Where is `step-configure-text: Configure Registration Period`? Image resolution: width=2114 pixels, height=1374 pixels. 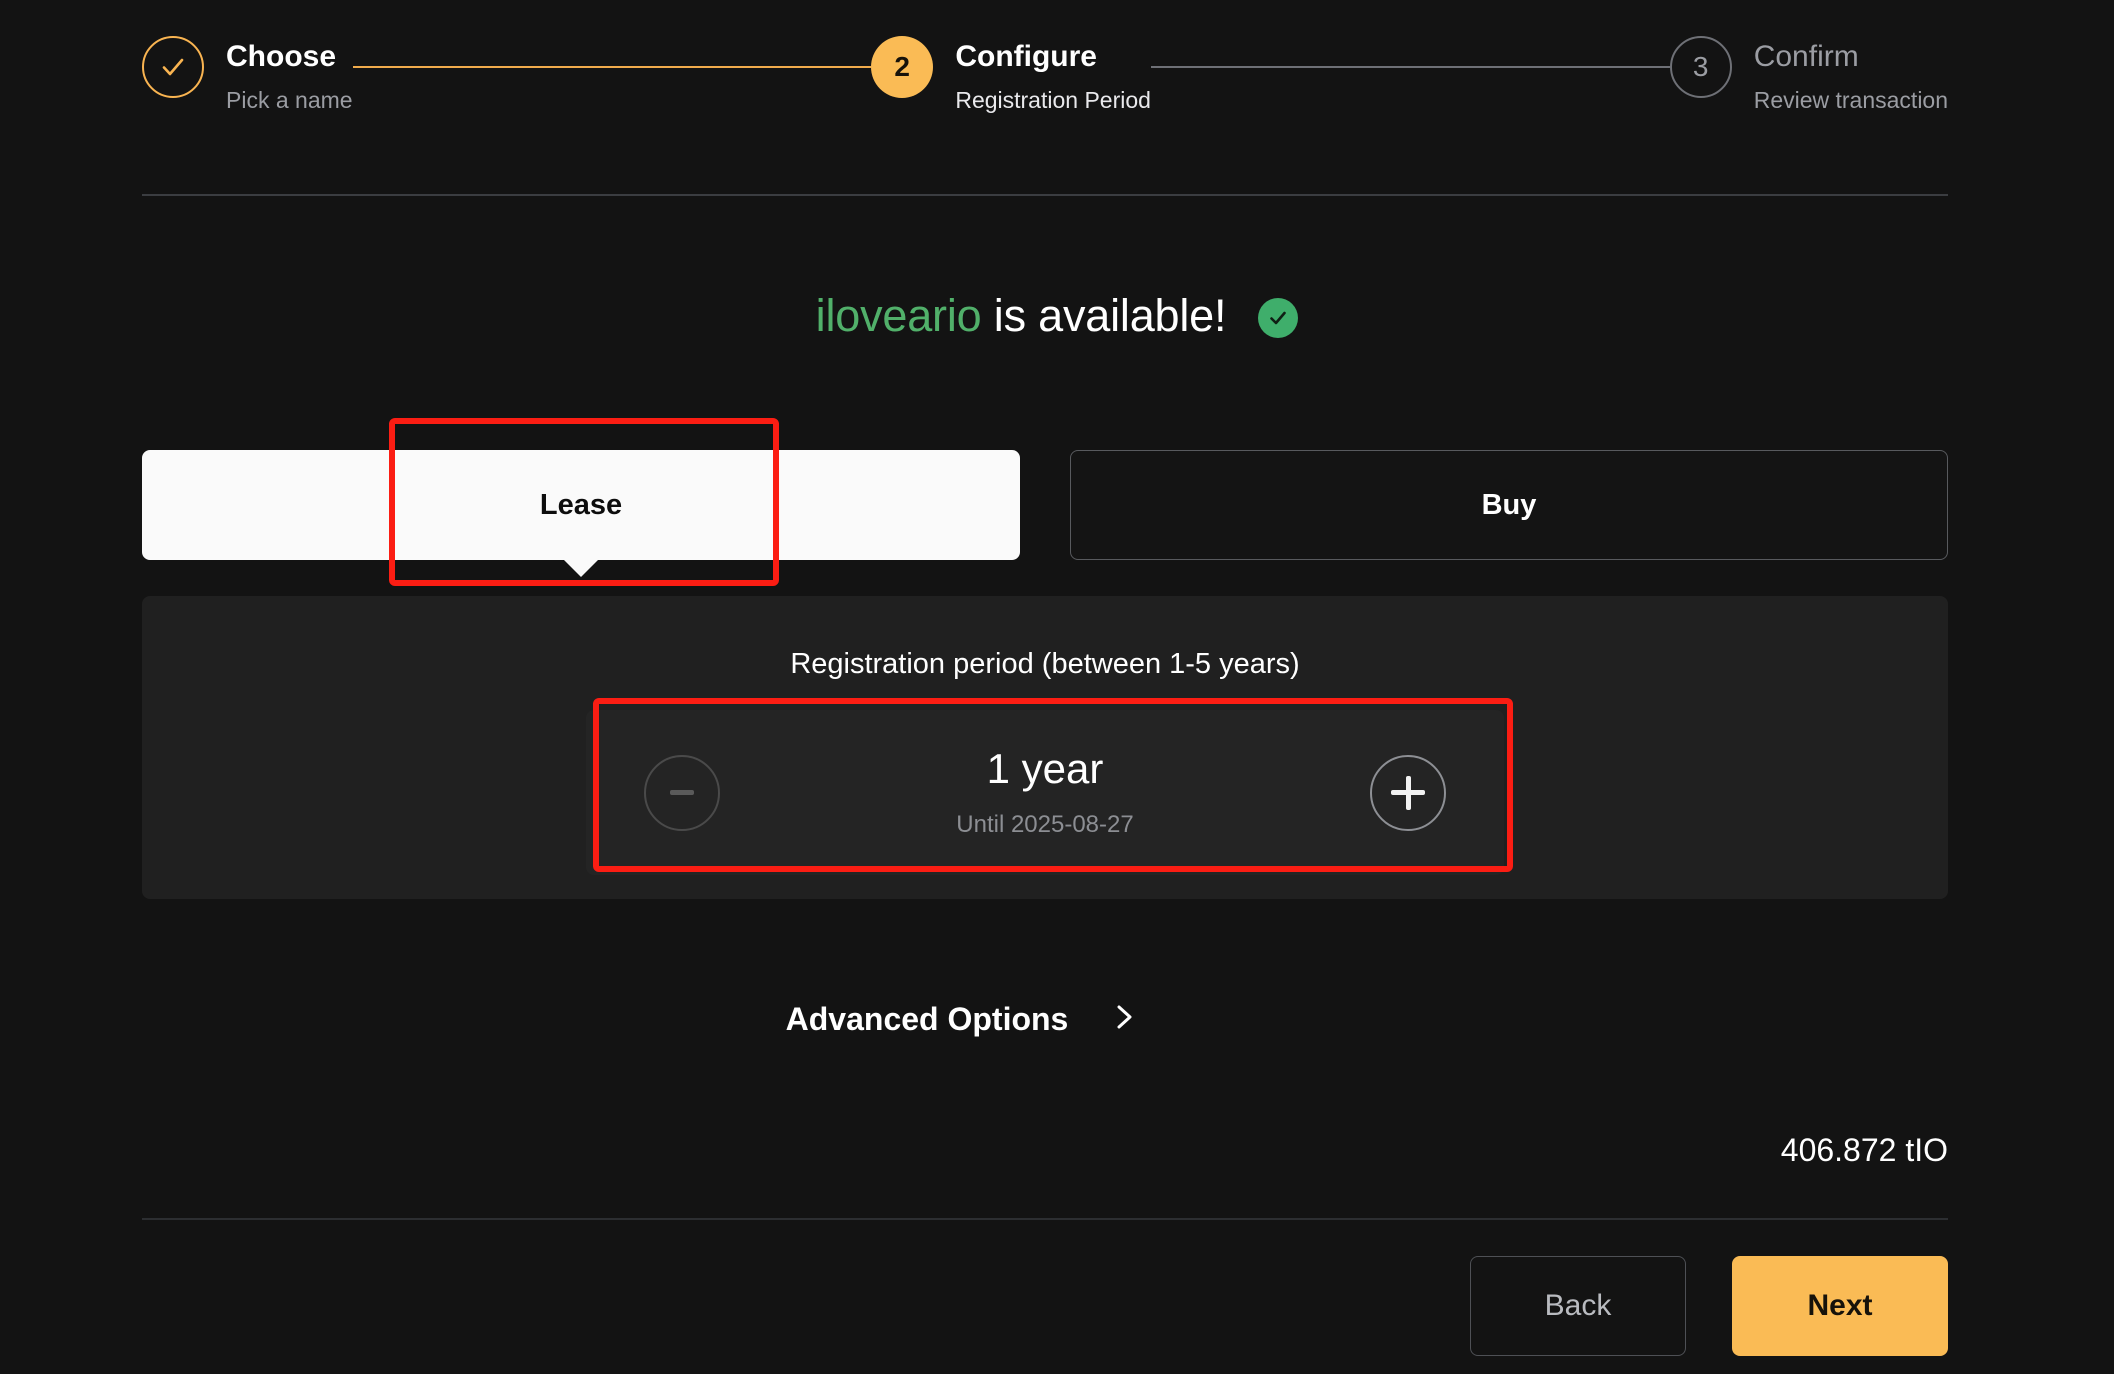
step-configure-text: Configure Registration Period is located at coordinates (1053, 74).